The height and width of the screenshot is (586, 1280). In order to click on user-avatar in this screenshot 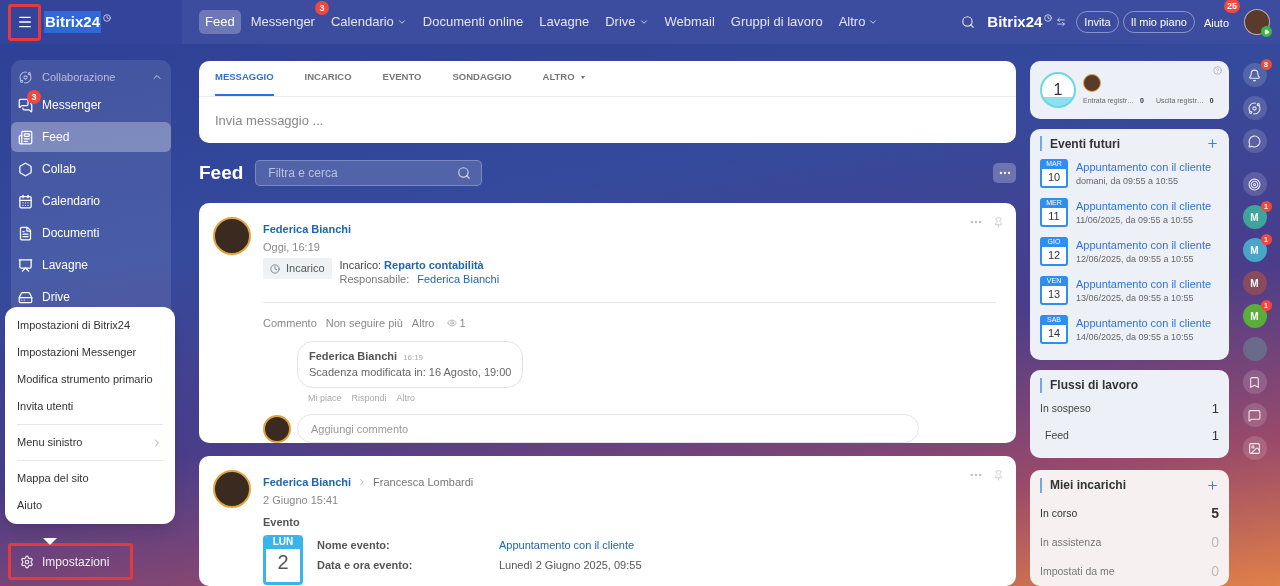, I will do `click(1257, 22)`.